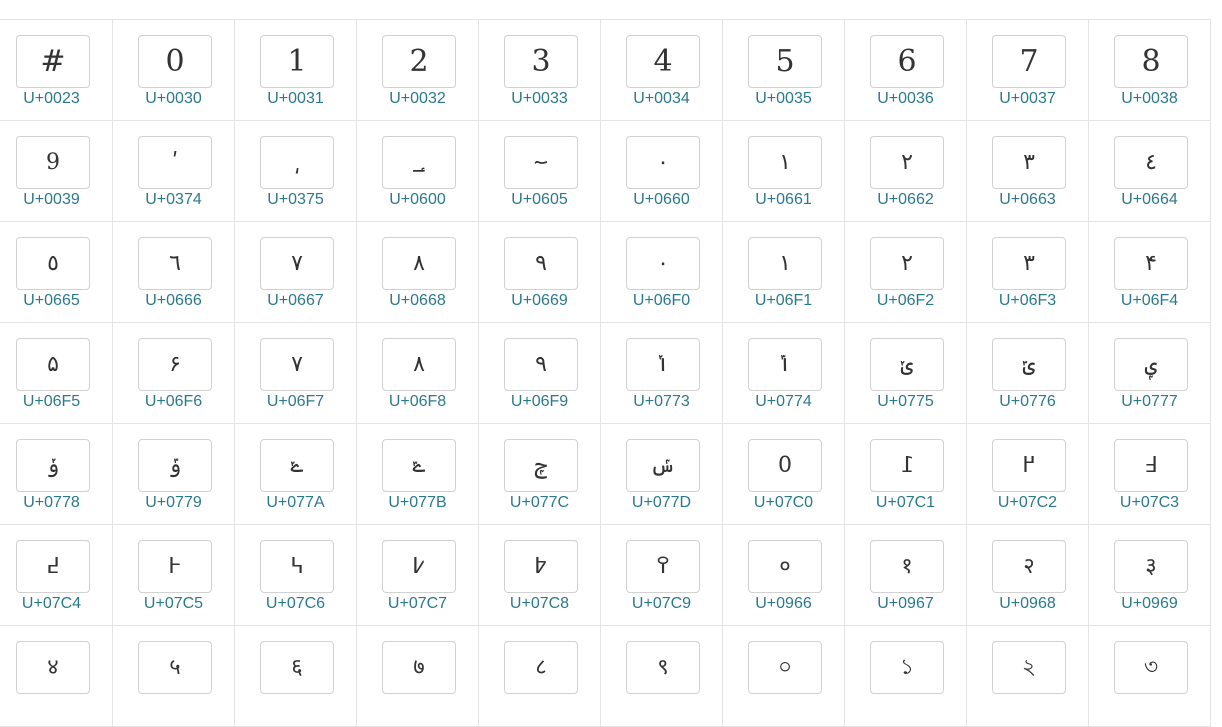 Image resolution: width=1222 pixels, height=727 pixels. I want to click on character-cell: 0 U+0030, so click(174, 70).